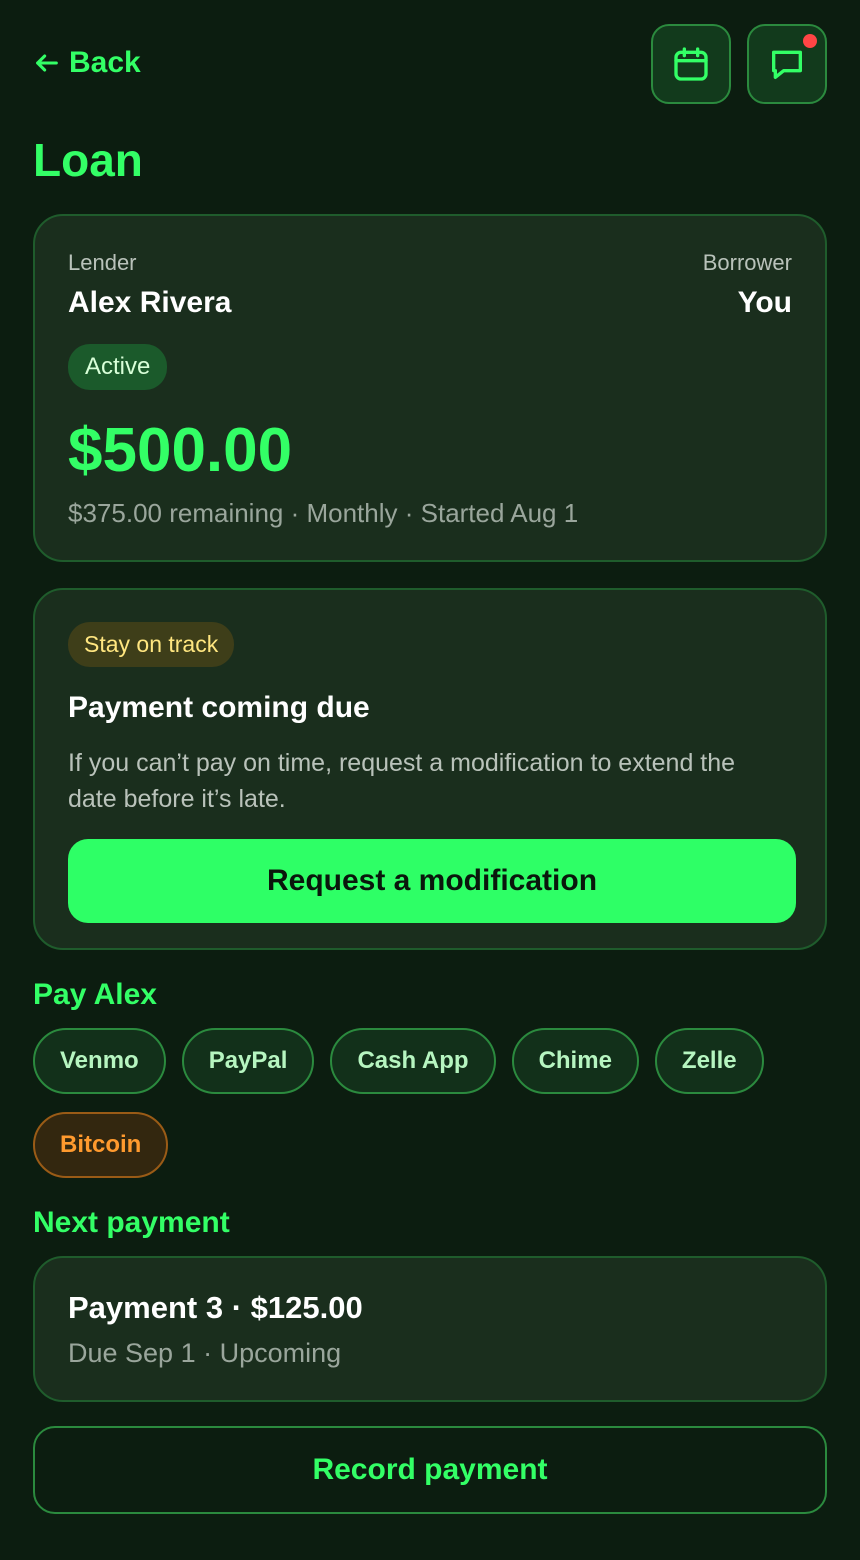 Image resolution: width=860 pixels, height=1560 pixels. I want to click on next-payment-card: Payment 3 · $125.00 Due Sep 1 · Upcoming, so click(430, 1329).